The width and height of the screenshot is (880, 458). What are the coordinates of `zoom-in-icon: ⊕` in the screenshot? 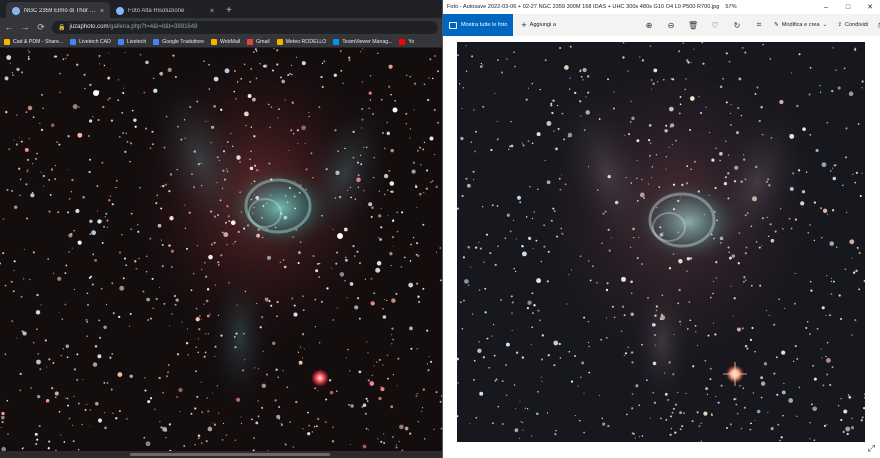 It's located at (649, 25).